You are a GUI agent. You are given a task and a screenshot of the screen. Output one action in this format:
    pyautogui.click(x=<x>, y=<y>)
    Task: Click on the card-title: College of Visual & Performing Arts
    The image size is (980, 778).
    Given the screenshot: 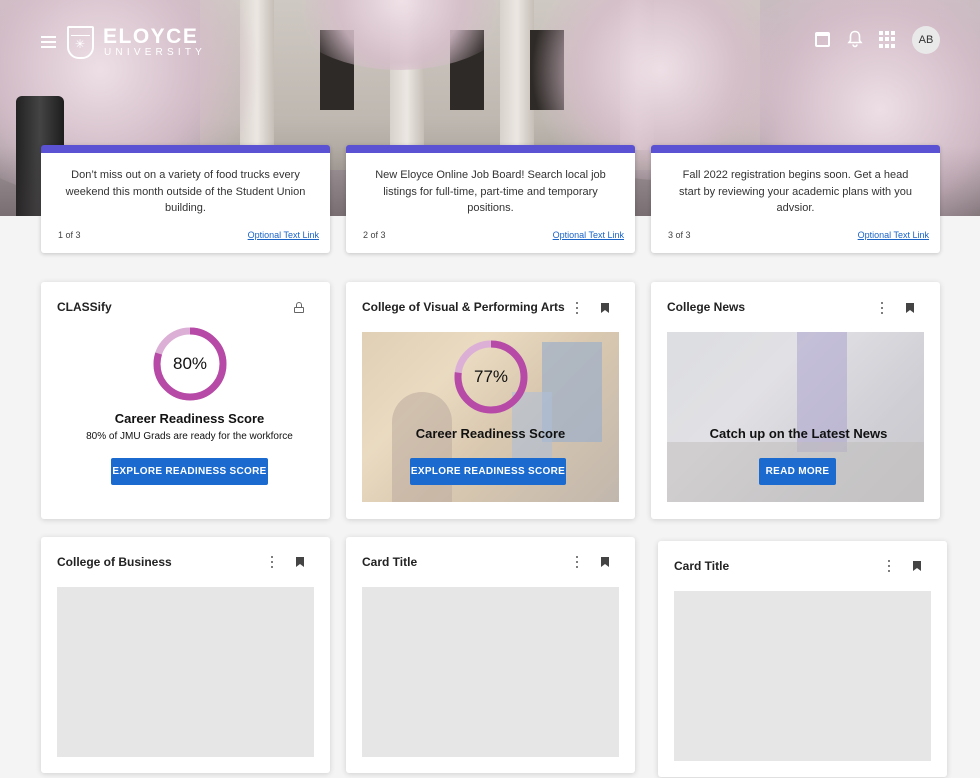 What is the action you would take?
    pyautogui.click(x=463, y=307)
    